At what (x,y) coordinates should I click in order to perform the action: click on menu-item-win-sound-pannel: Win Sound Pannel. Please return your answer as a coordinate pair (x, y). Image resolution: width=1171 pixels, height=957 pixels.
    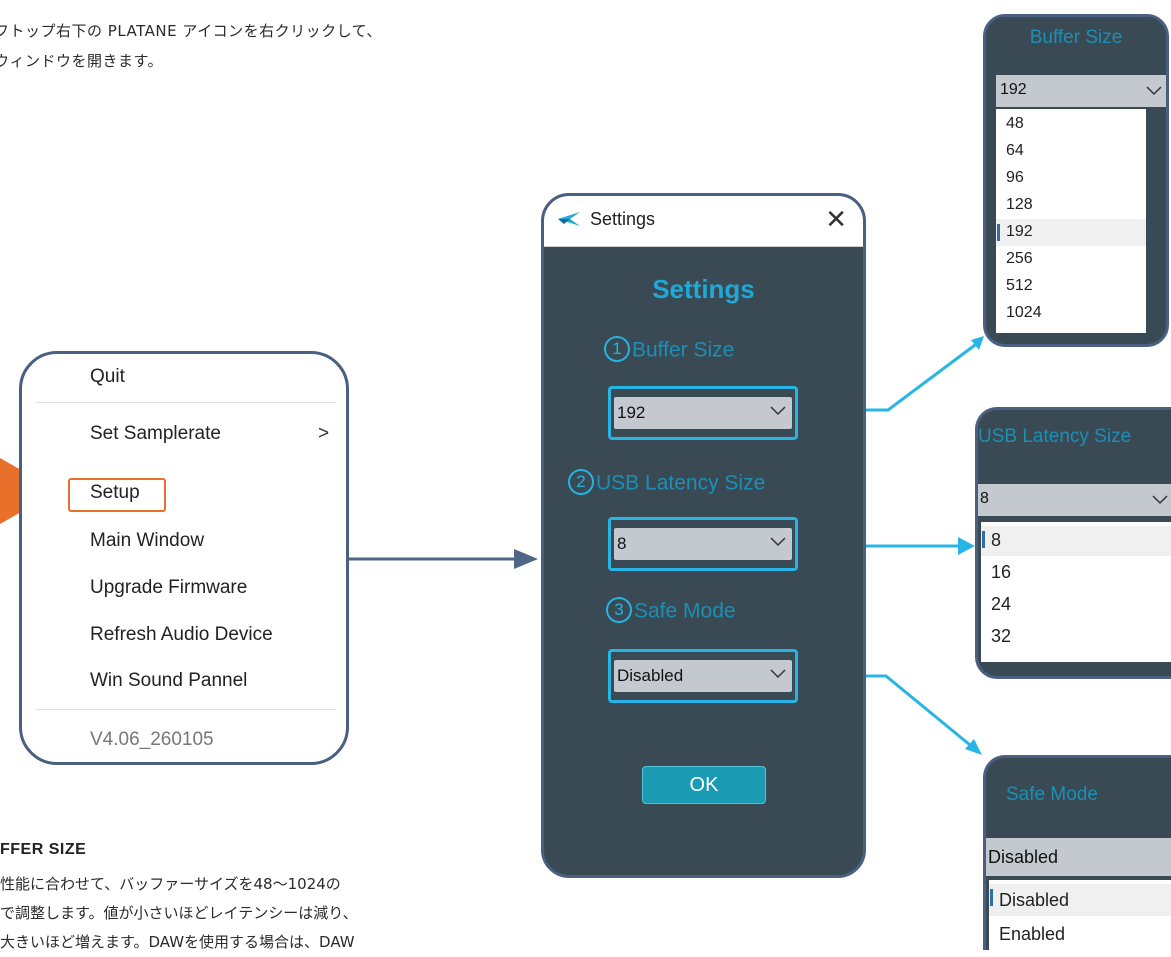
    Looking at the image, I should click on (168, 681).